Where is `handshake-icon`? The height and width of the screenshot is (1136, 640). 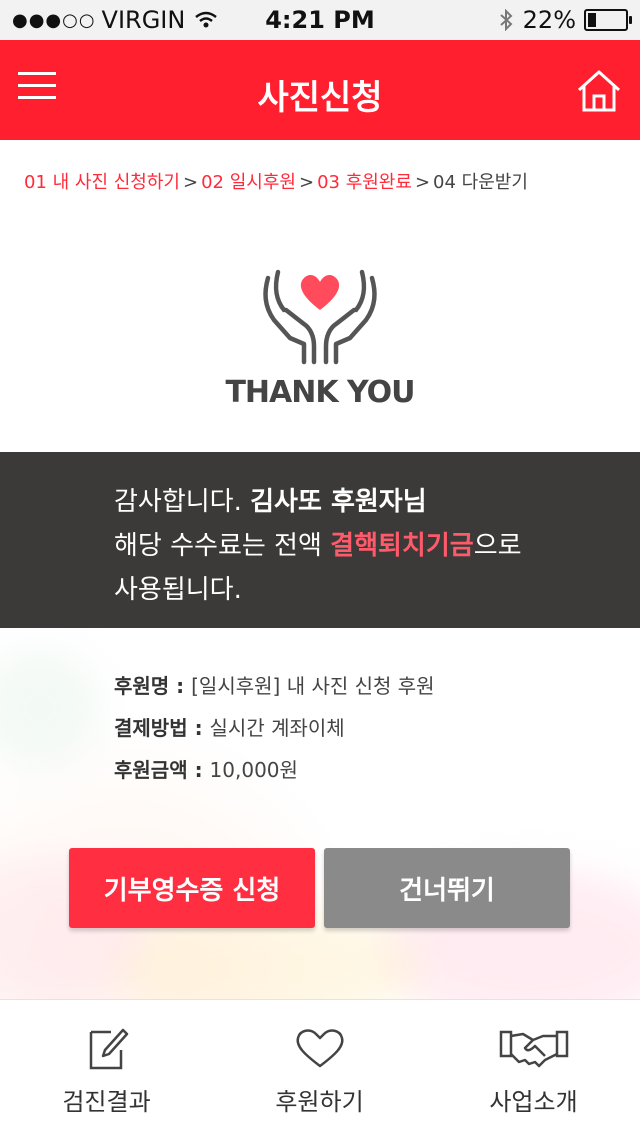 handshake-icon is located at coordinates (533, 1049).